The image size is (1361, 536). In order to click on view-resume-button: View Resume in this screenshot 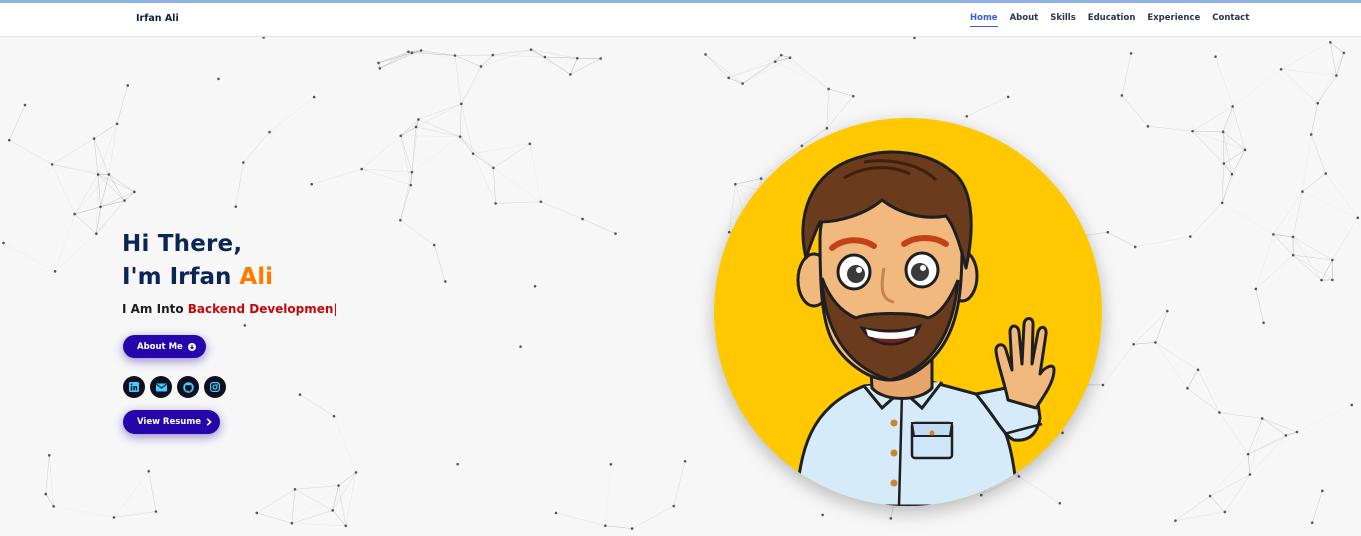, I will do `click(171, 422)`.